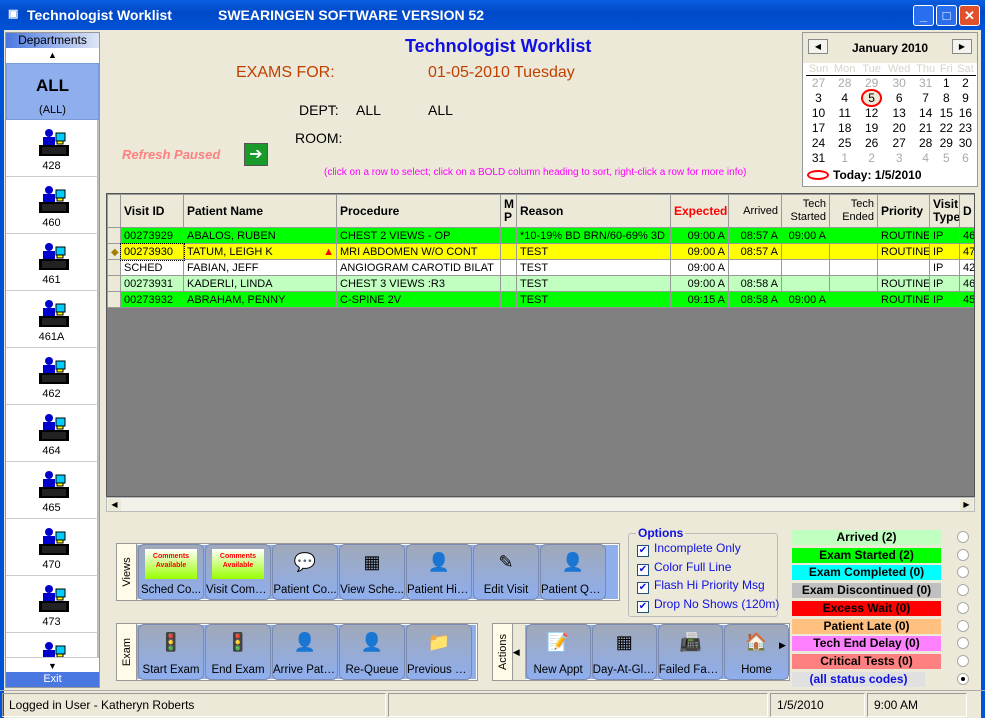 The image size is (985, 718). What do you see at coordinates (238, 652) in the screenshot?
I see `end-exam-button: 🚦 End Exam` at bounding box center [238, 652].